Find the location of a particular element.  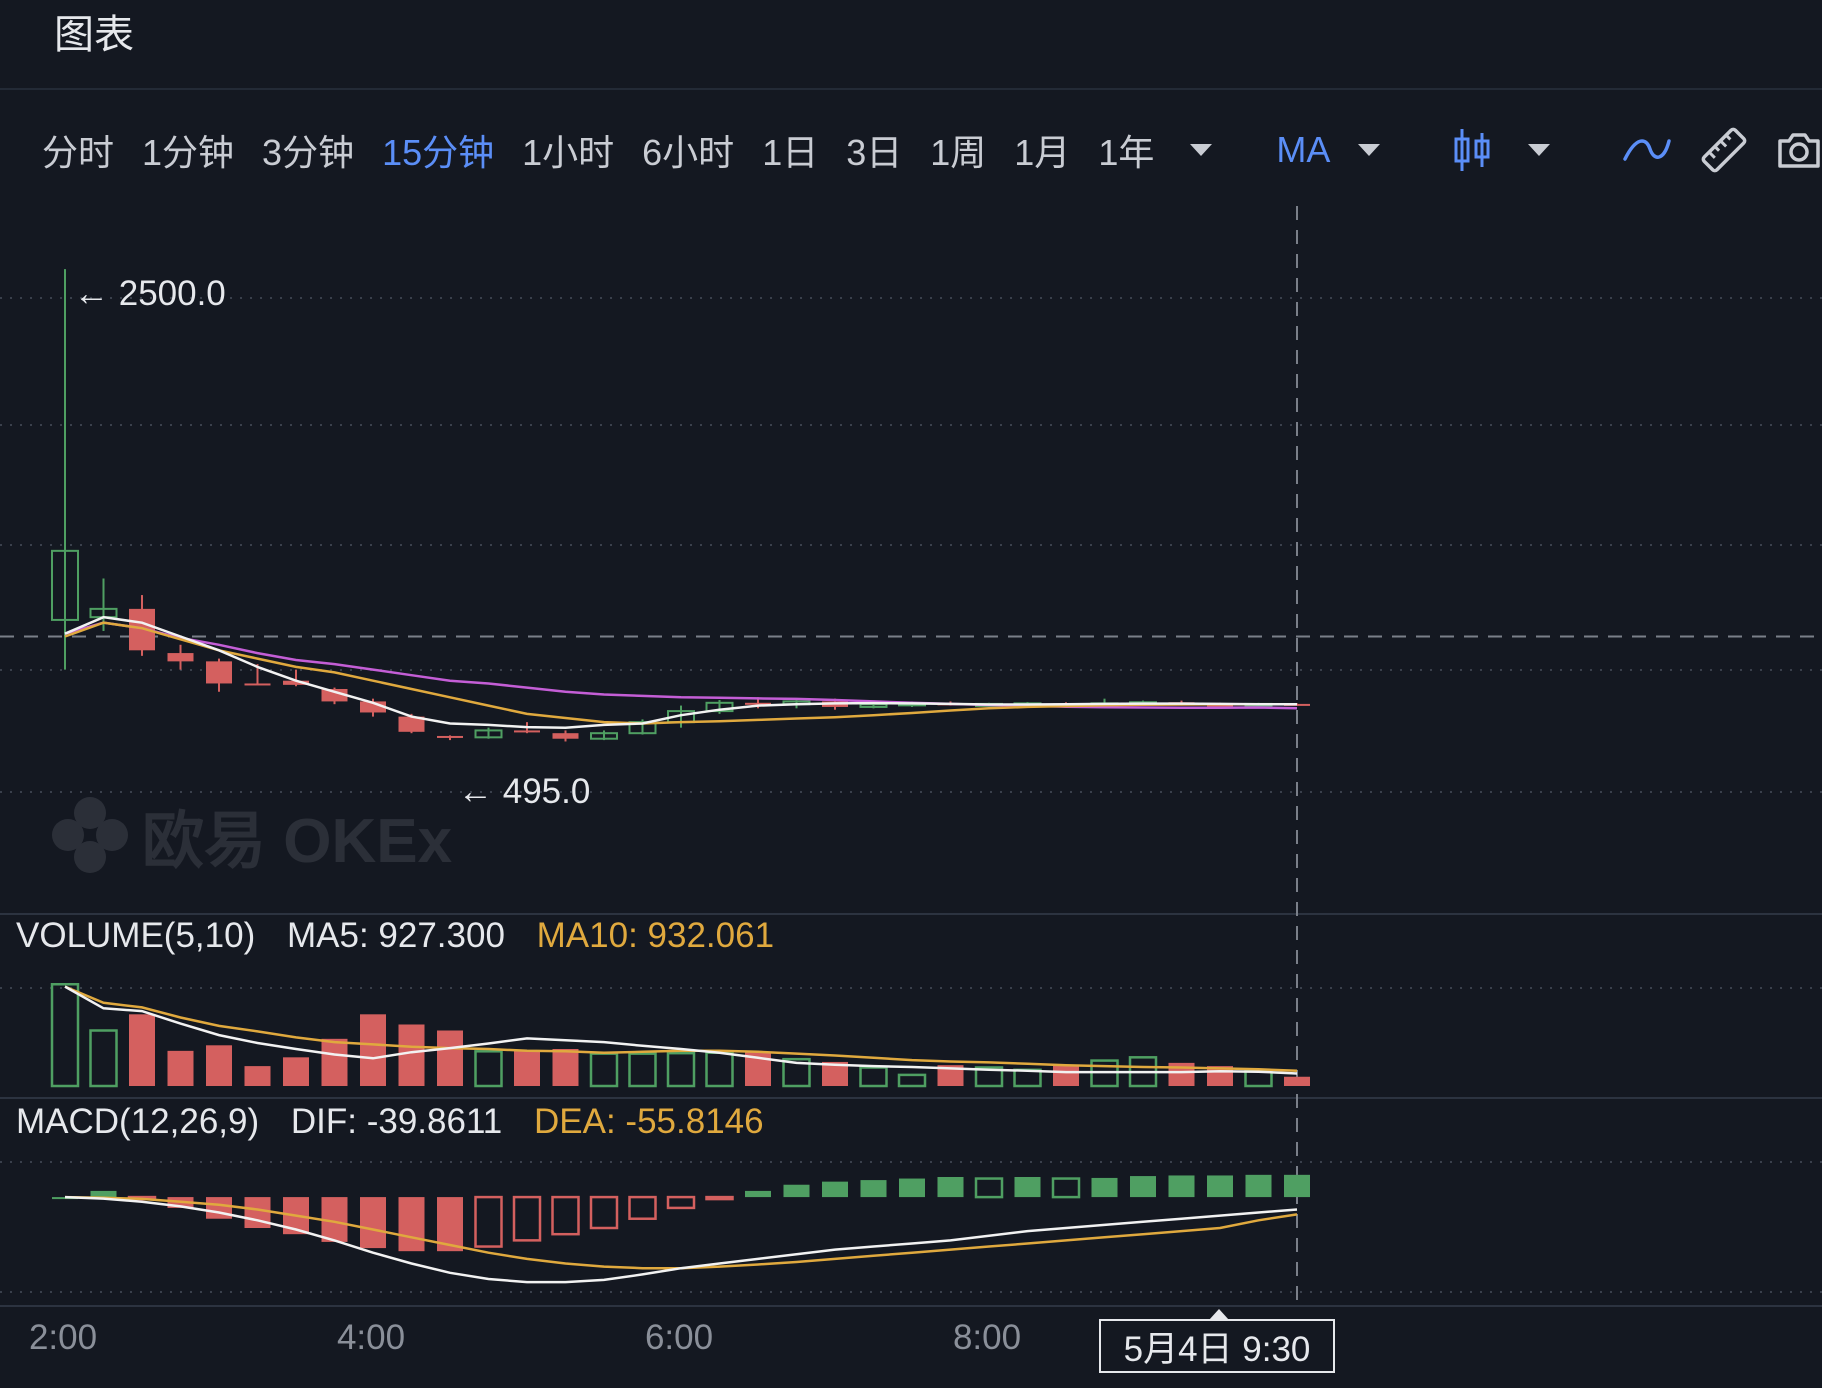

x-tick-label: 4:00 is located at coordinates (371, 1337).